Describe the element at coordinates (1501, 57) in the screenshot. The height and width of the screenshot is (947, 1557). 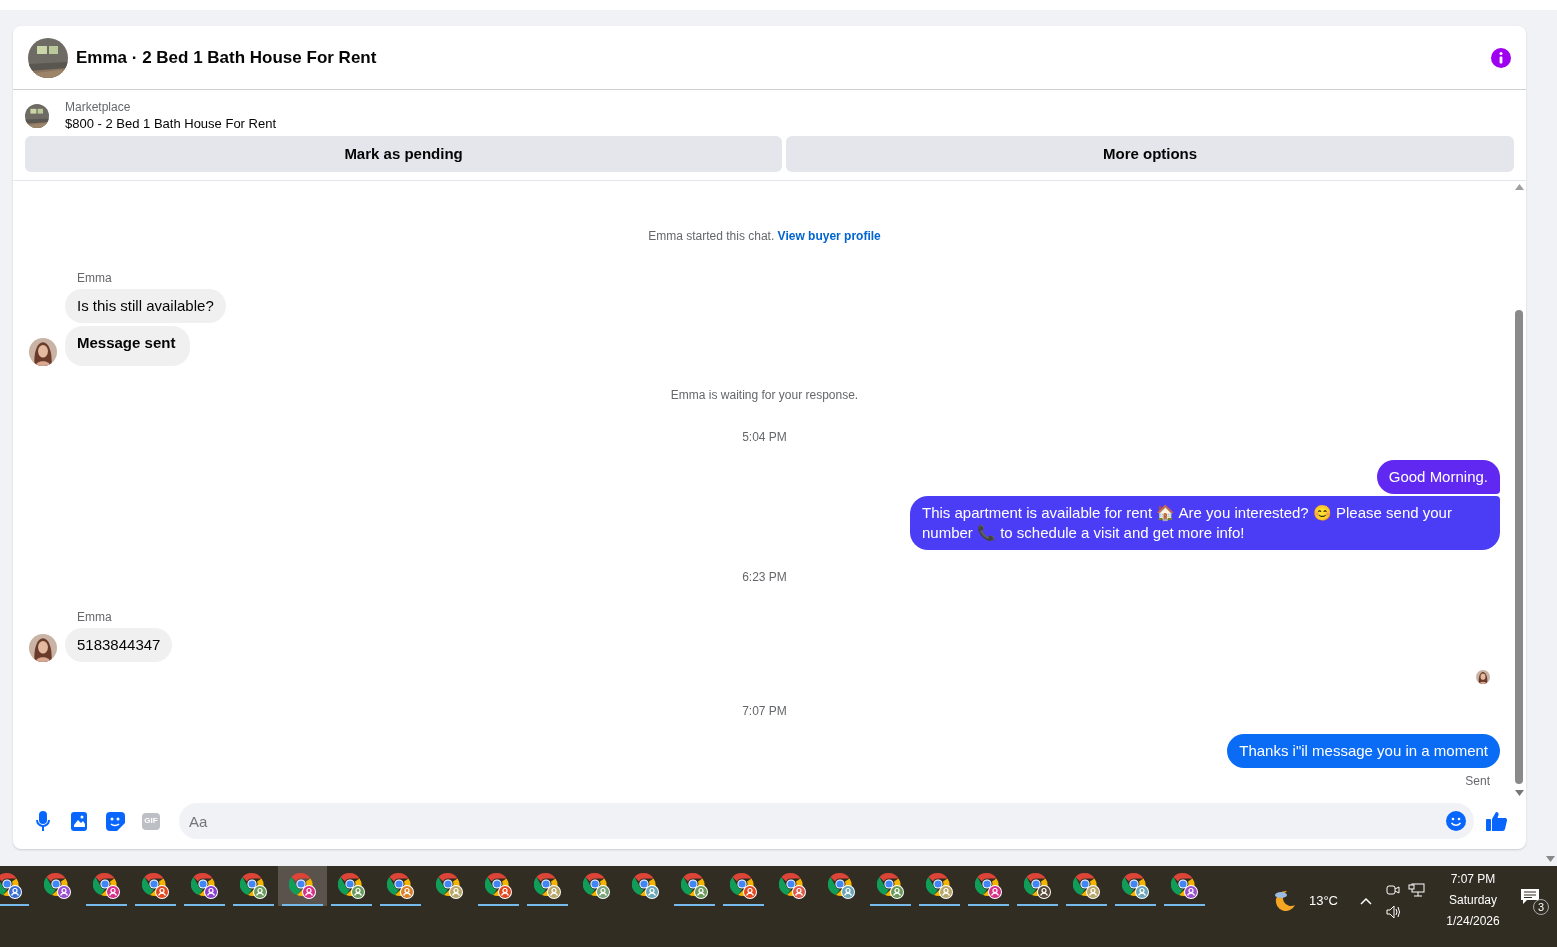
I see `info-icon` at that location.